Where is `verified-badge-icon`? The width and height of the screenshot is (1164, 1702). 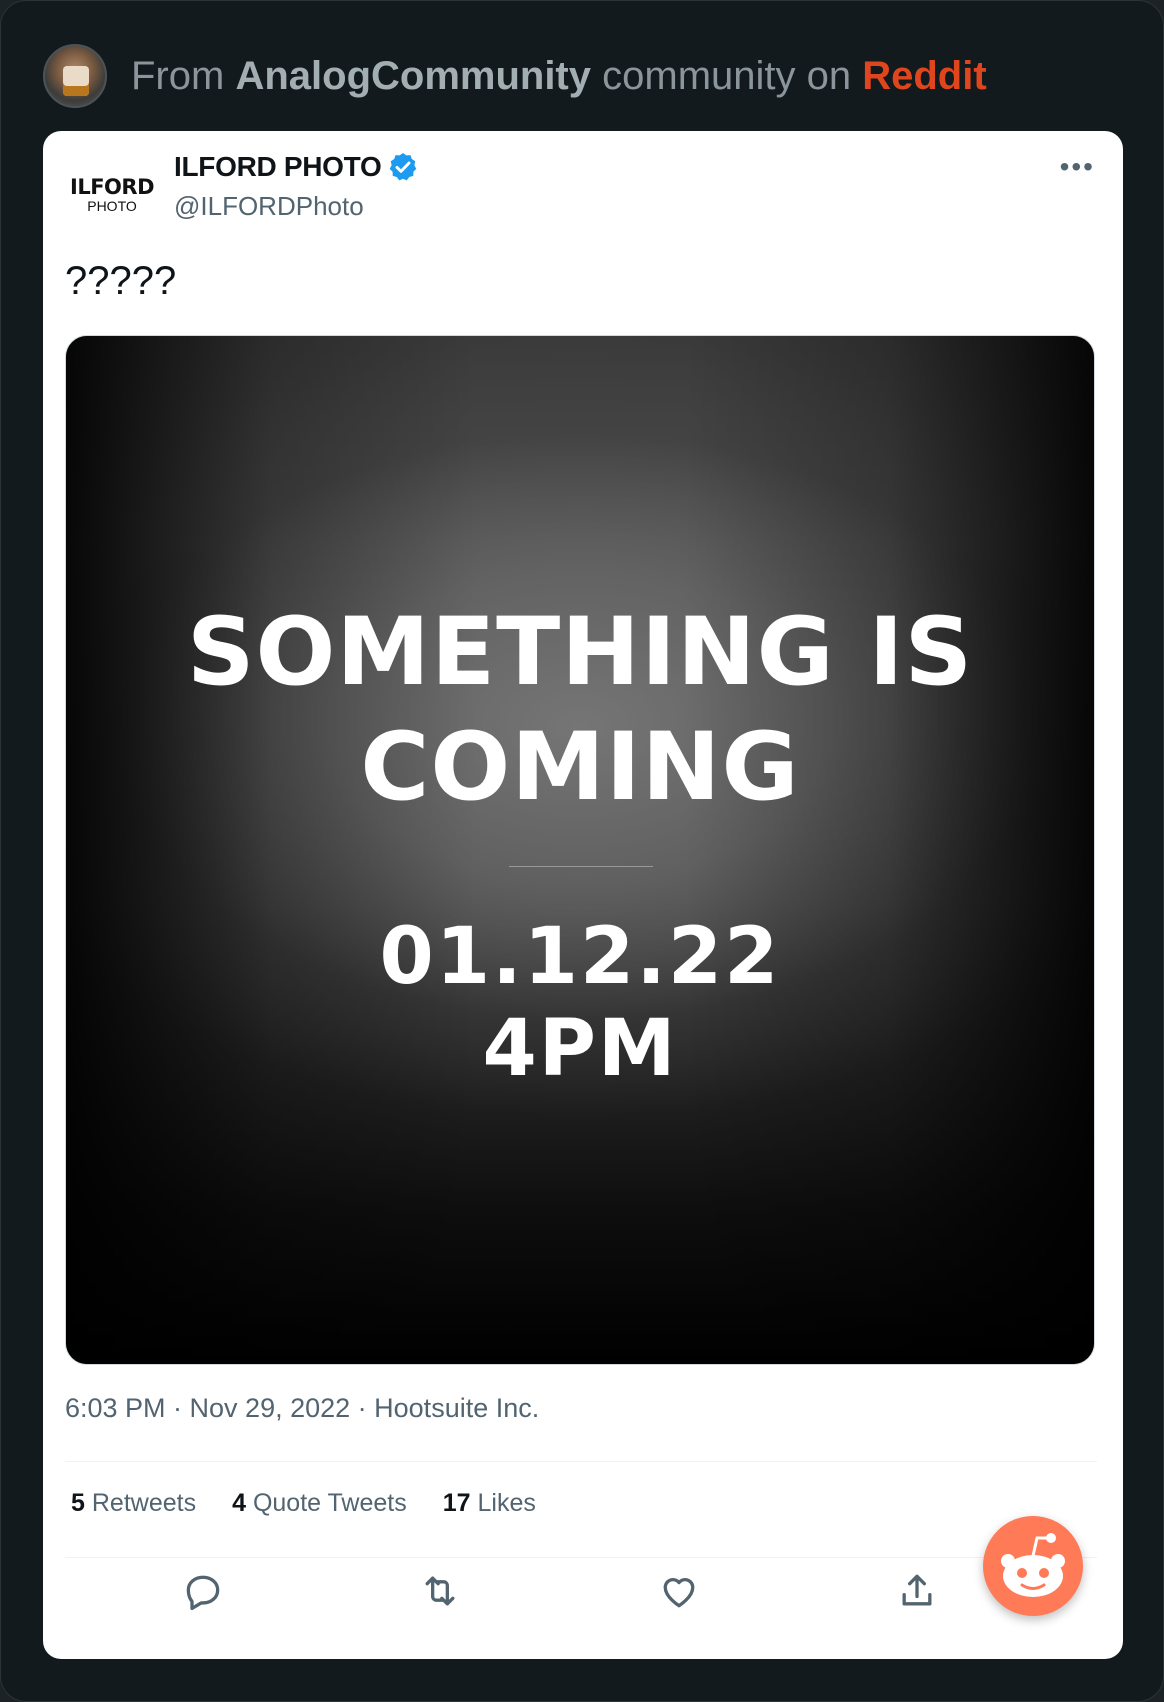
verified-badge-icon is located at coordinates (403, 167).